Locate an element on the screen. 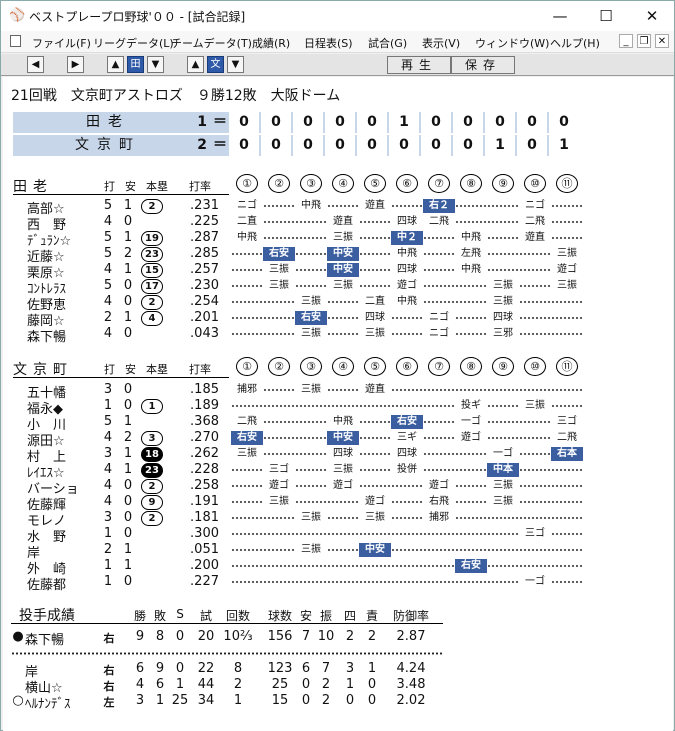 The width and height of the screenshot is (675, 731). batter-row: 佐藤都 1 0 .227 一ゴ is located at coordinates (338, 583).